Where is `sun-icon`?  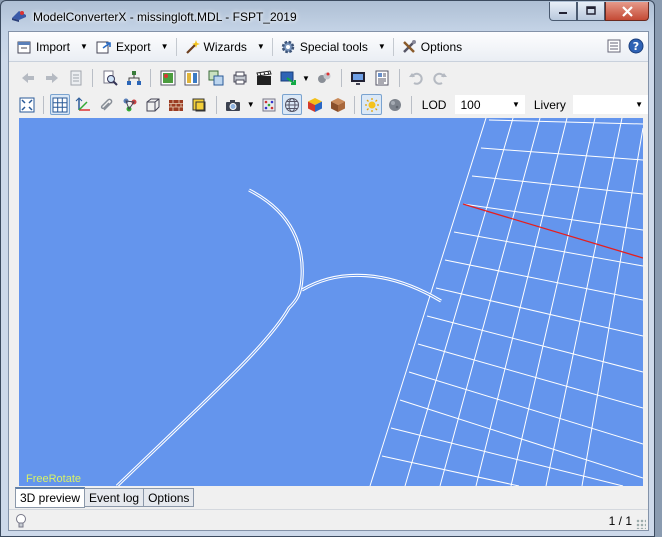 sun-icon is located at coordinates (371, 104).